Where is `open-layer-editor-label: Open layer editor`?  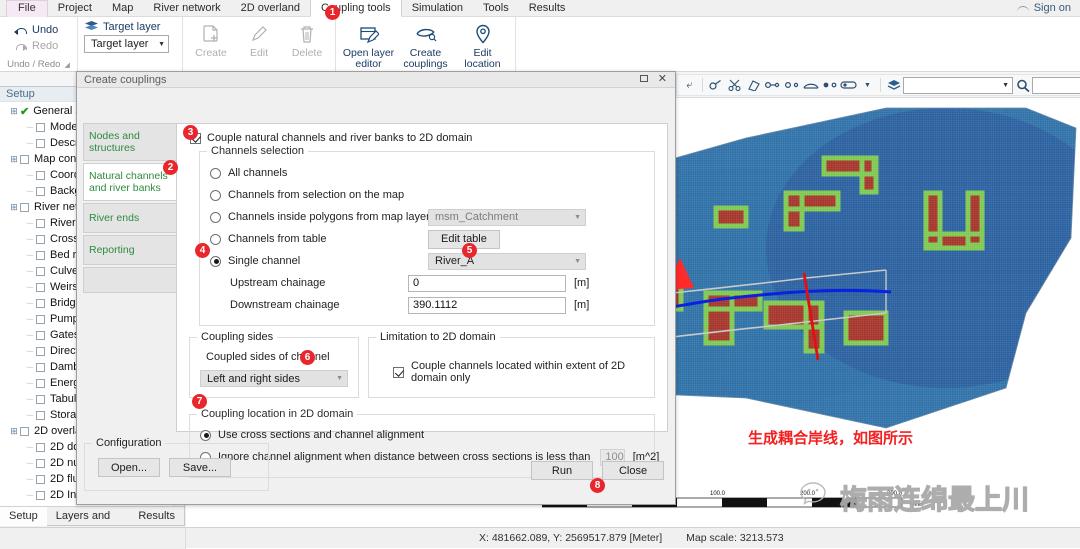
open-layer-editor-label: Open layer editor is located at coordinates (368, 58).